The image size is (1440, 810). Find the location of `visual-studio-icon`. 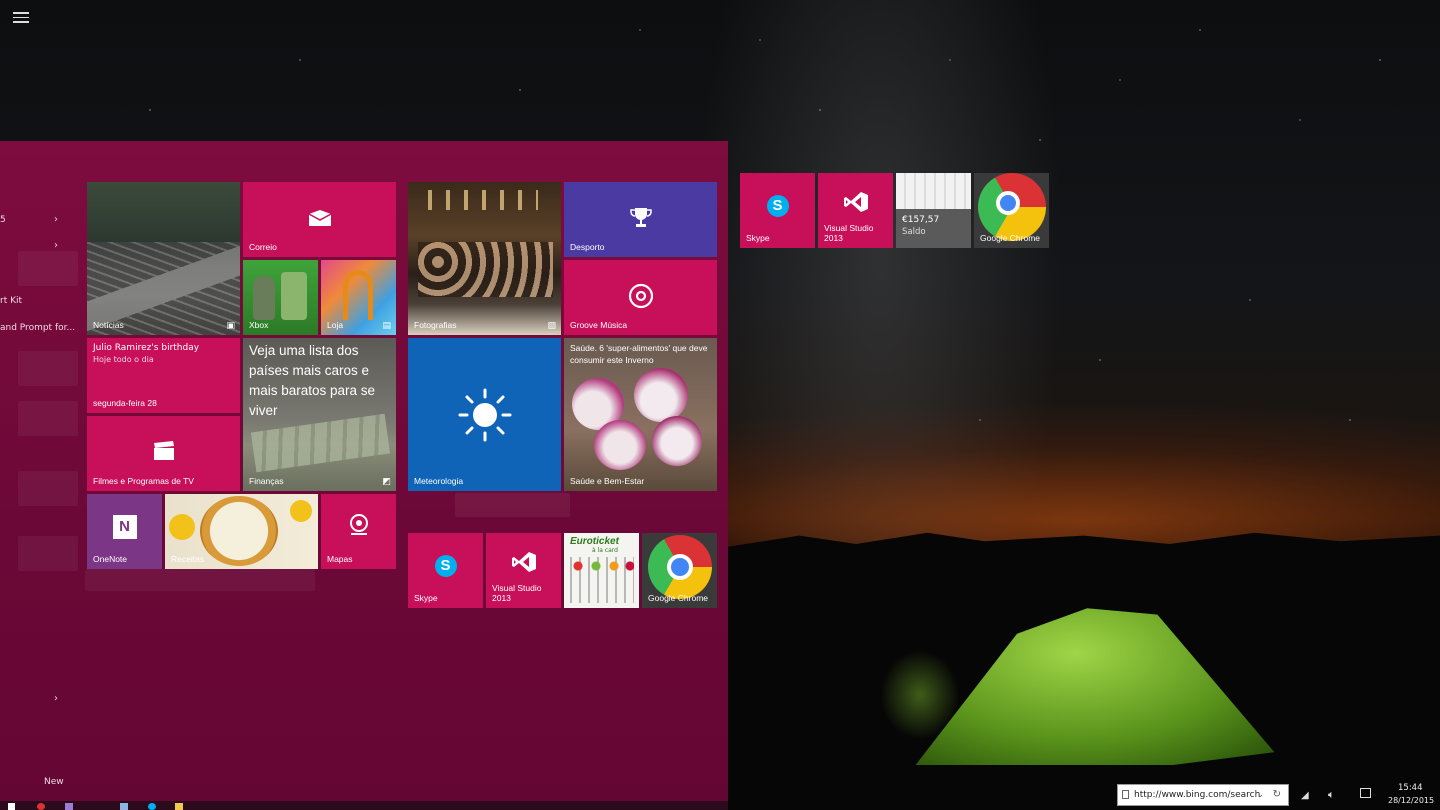

visual-studio-icon is located at coordinates (855, 201).